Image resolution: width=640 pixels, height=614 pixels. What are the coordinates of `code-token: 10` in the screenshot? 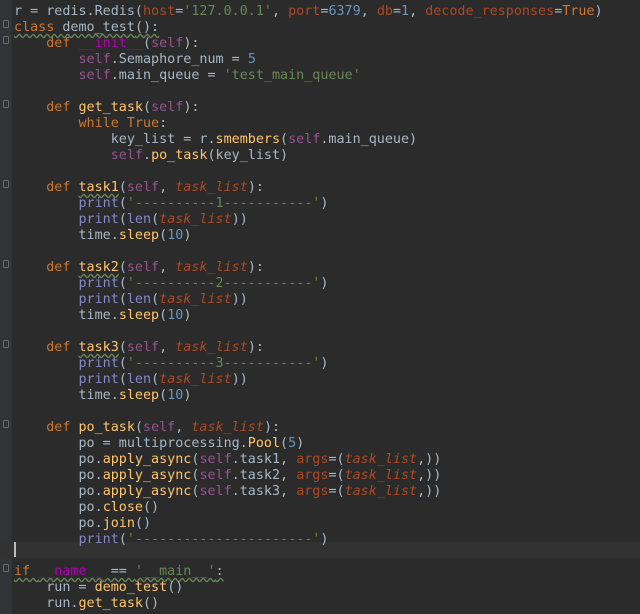 It's located at (175, 315).